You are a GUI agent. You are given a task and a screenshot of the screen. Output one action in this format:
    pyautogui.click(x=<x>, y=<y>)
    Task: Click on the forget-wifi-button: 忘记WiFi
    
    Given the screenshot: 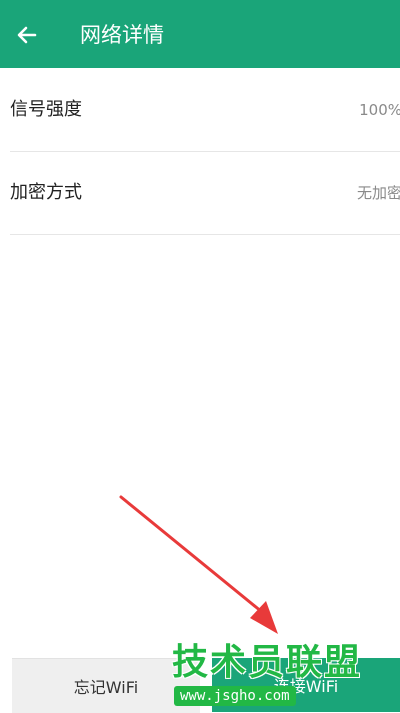 What is the action you would take?
    pyautogui.click(x=106, y=685)
    